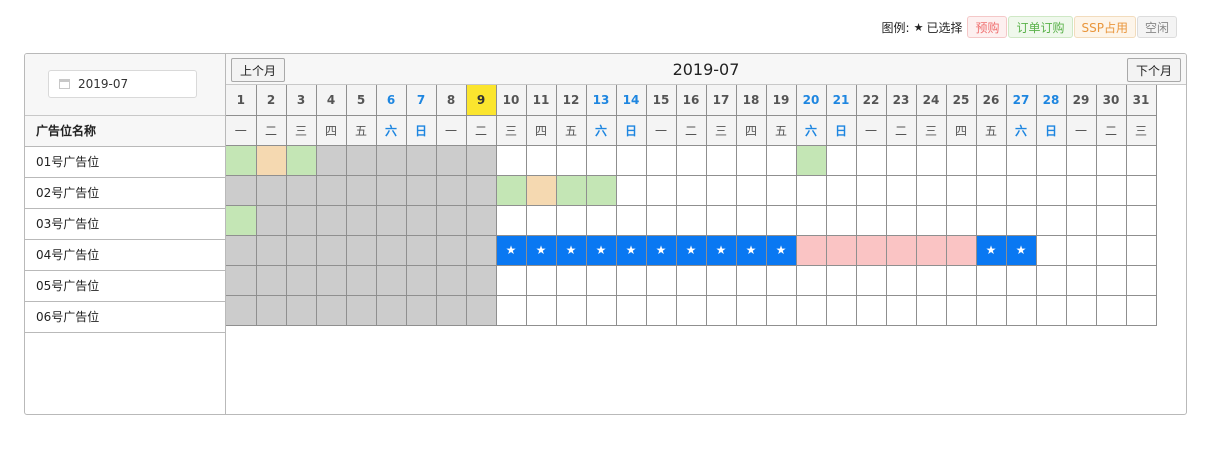  What do you see at coordinates (258, 70) in the screenshot?
I see `prev-month-button: 上个月` at bounding box center [258, 70].